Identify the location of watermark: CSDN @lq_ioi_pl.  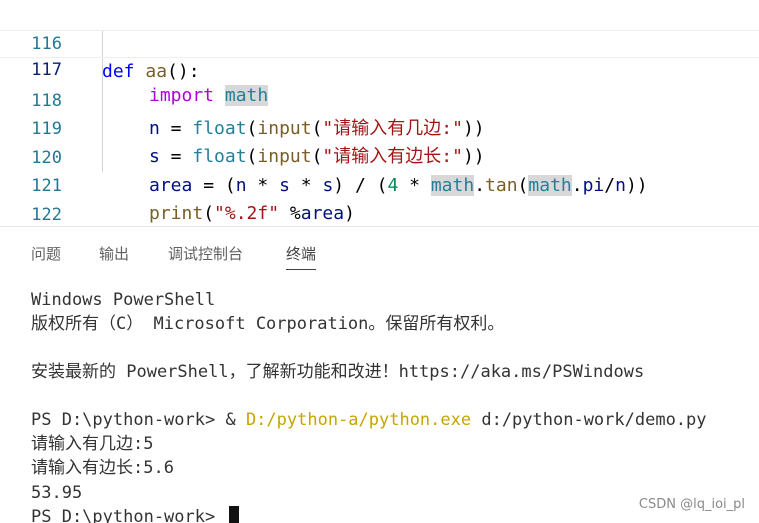
(691, 504).